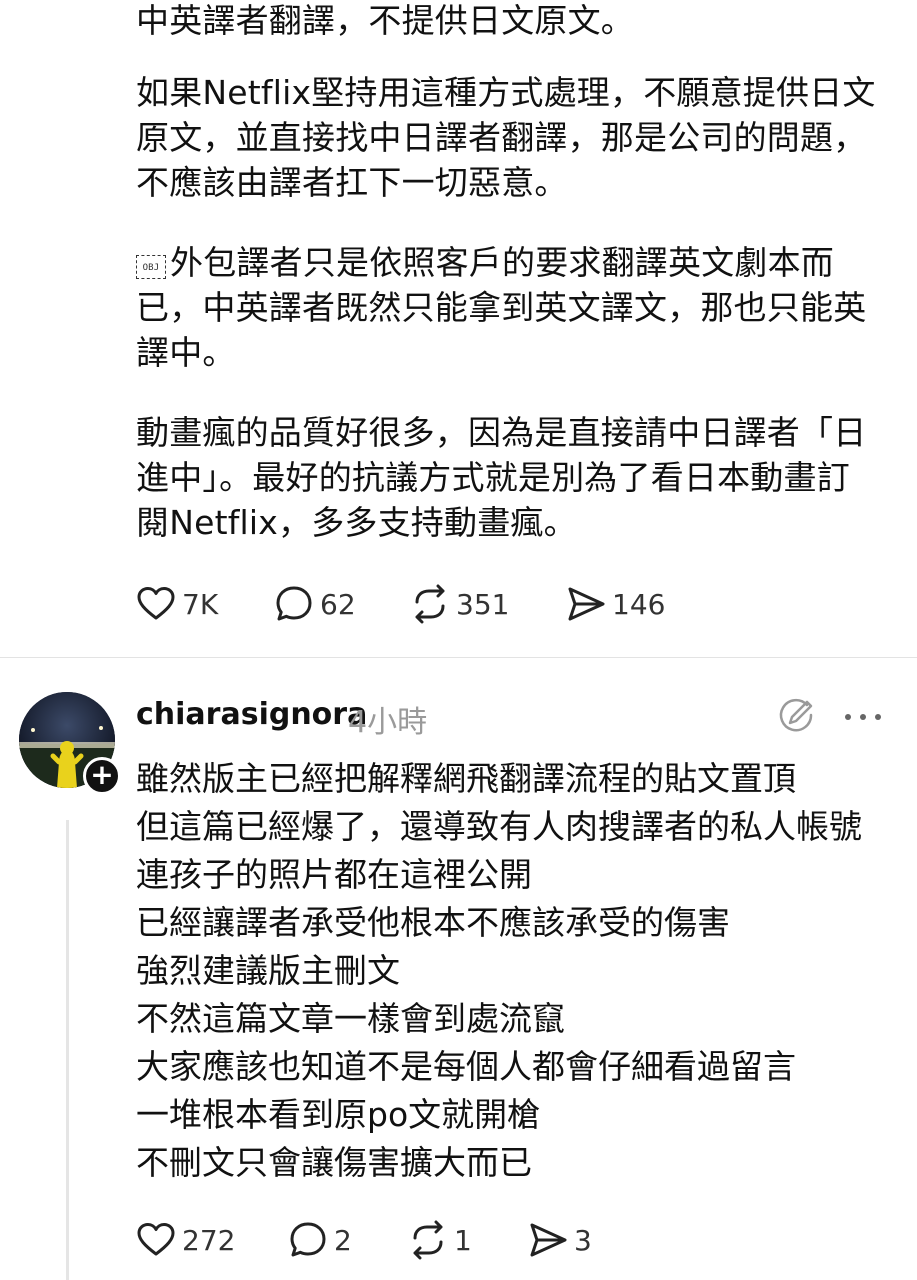  Describe the element at coordinates (388, 722) in the screenshot. I see `timestamp: 4小時` at that location.